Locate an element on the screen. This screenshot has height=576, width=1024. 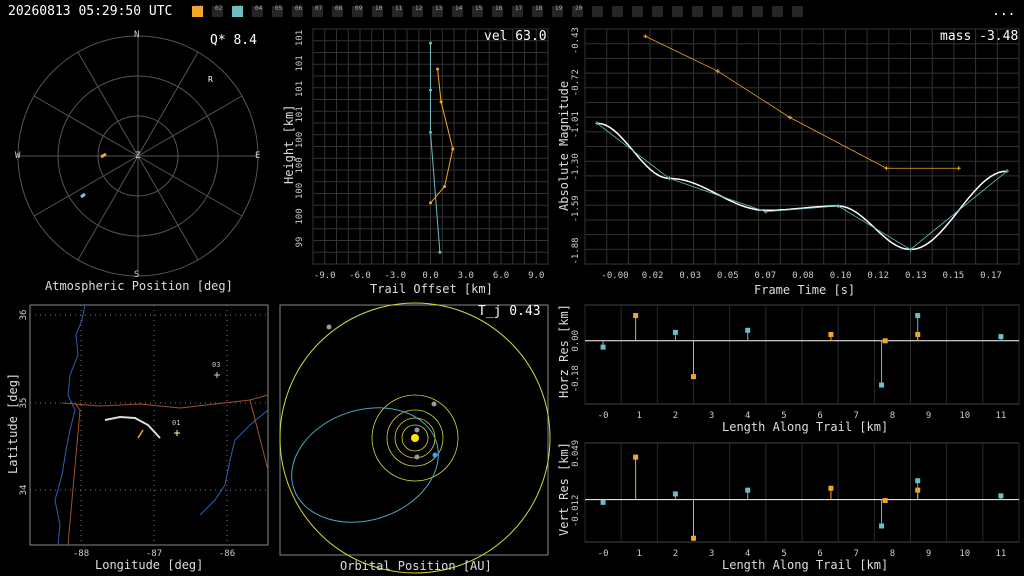
map-ylabel: Latitude [deg] is located at coordinates (13, 423).